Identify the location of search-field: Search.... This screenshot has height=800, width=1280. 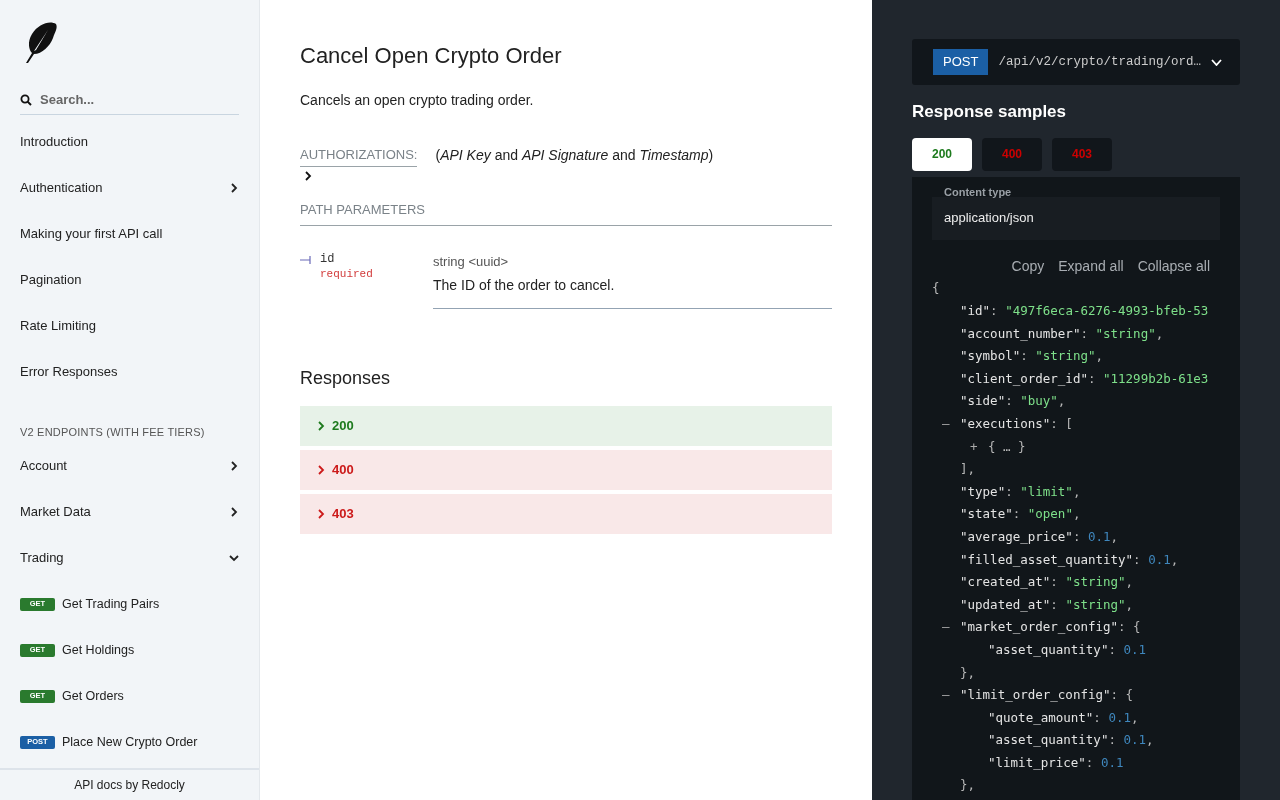
(139, 99).